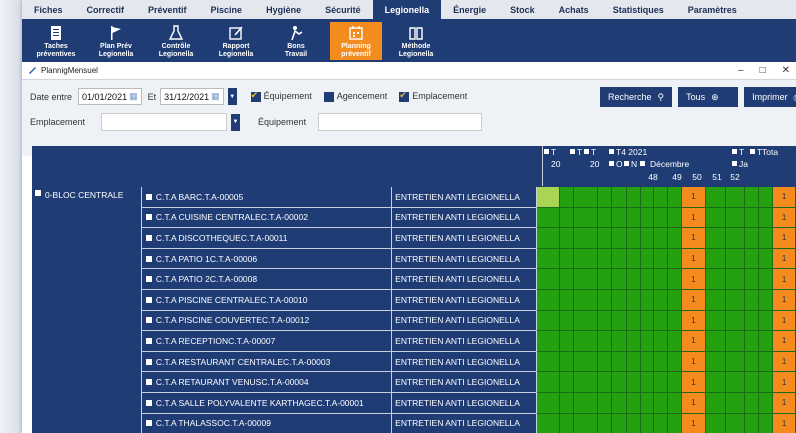 This screenshot has height=433, width=796. What do you see at coordinates (522, 9) in the screenshot?
I see `menu-item-stock: Stock` at bounding box center [522, 9].